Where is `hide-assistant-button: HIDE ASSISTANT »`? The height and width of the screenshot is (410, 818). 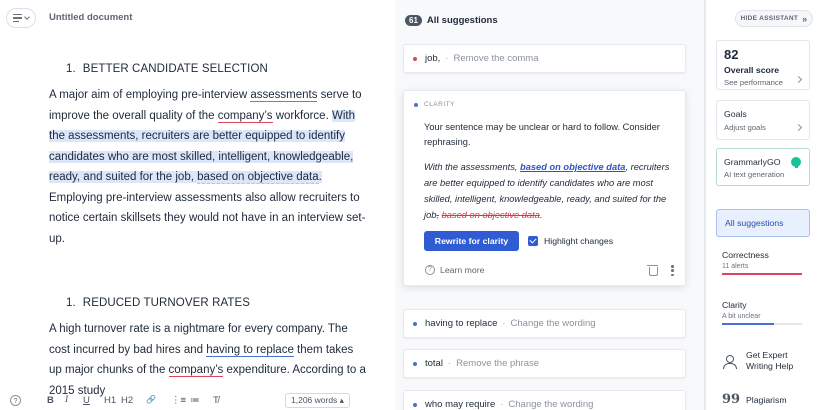
hide-assistant-button: HIDE ASSISTANT » is located at coordinates (774, 18).